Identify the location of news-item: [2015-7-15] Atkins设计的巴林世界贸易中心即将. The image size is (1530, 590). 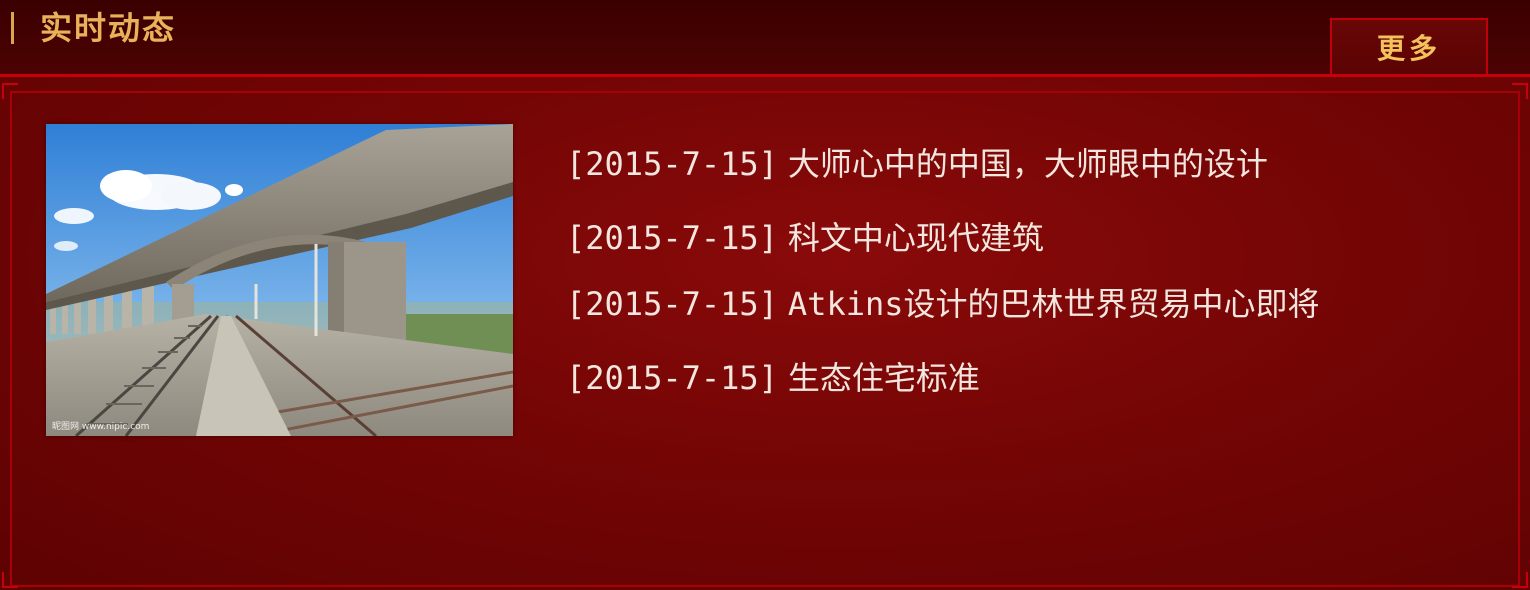
(943, 304).